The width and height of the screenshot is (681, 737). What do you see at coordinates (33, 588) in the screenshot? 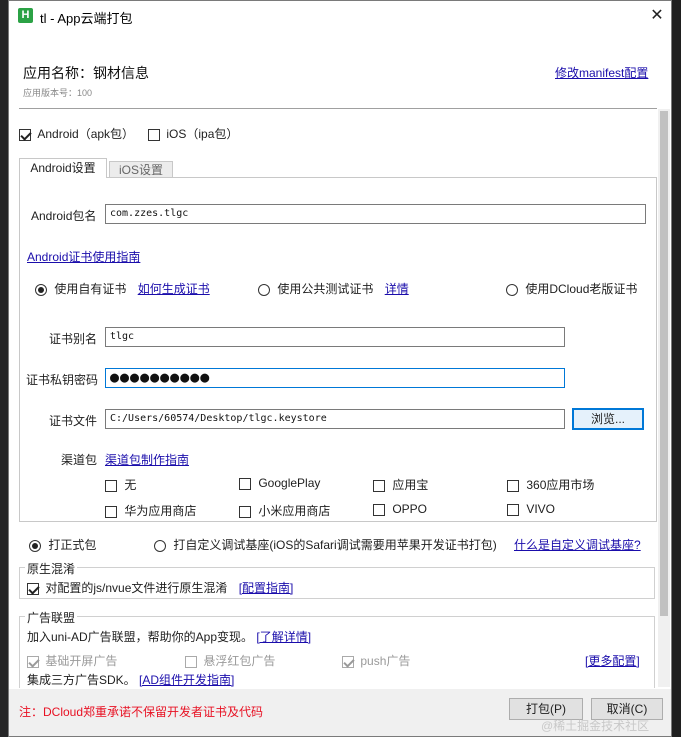
I see `obfuscation-checkbox` at bounding box center [33, 588].